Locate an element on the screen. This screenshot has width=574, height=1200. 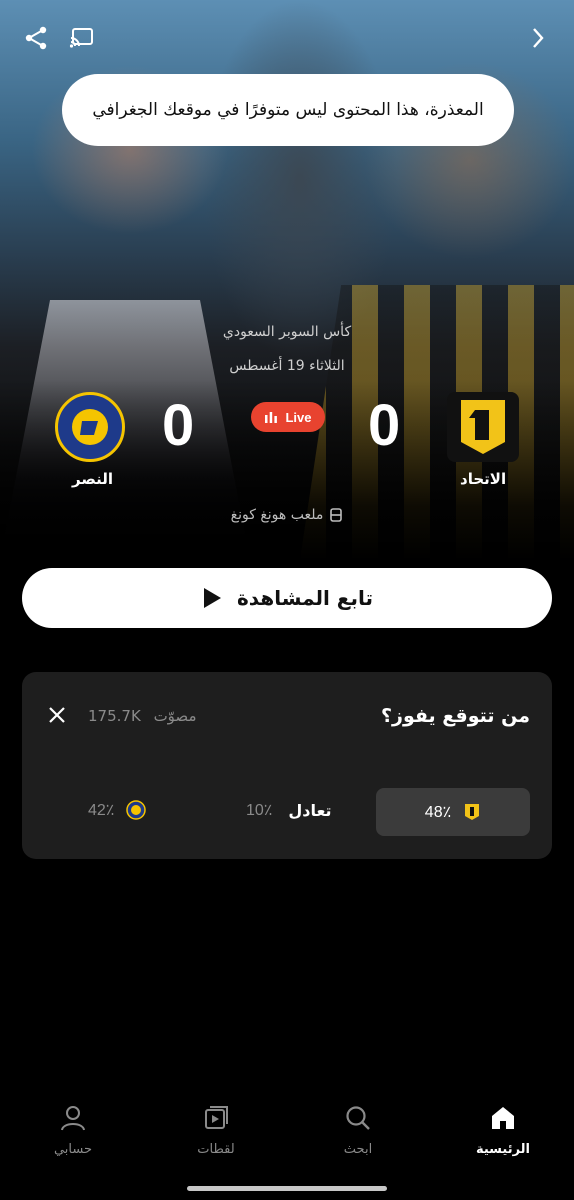
poll-option-draw: 10٪ تعادل is located at coordinates (289, 810).